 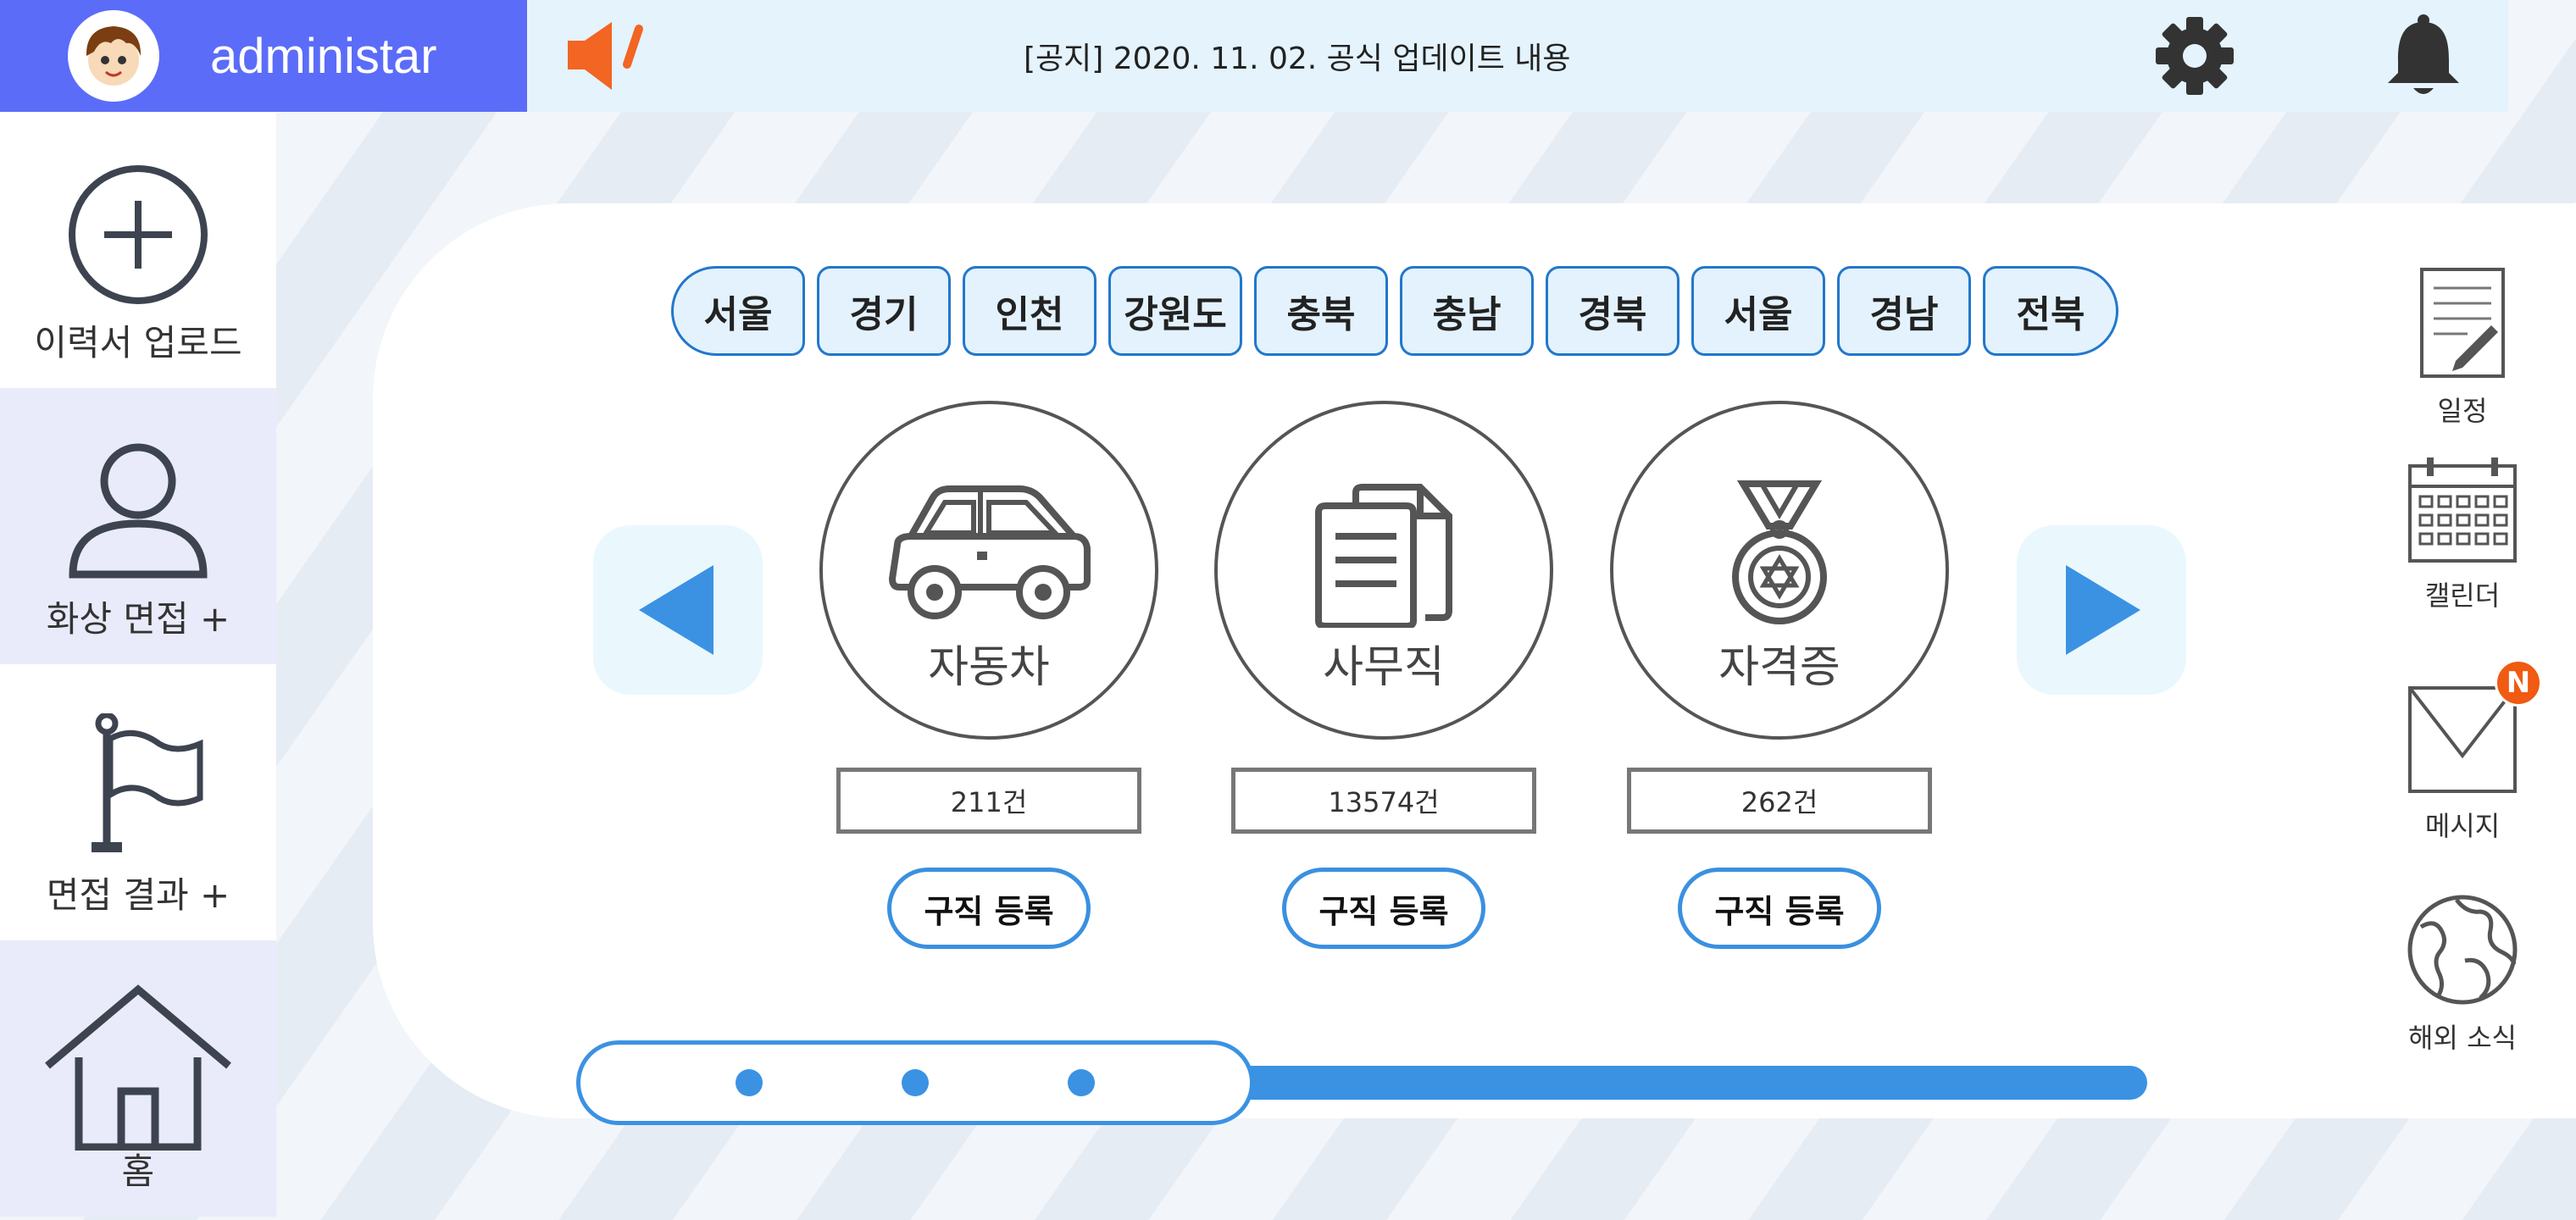 I want to click on flag-icon, so click(x=138, y=786).